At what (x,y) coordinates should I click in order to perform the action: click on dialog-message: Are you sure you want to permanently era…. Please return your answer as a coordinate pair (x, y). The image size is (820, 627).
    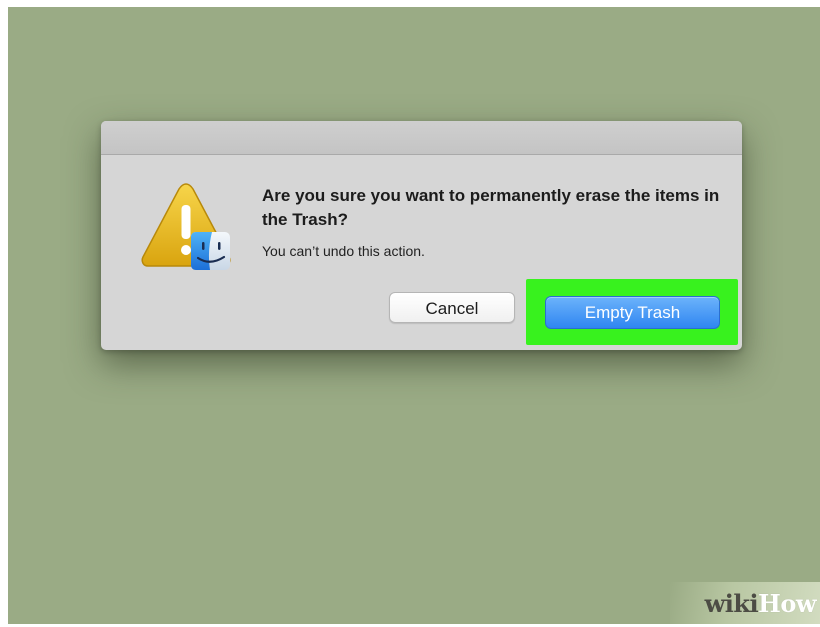
    Looking at the image, I should click on (491, 207).